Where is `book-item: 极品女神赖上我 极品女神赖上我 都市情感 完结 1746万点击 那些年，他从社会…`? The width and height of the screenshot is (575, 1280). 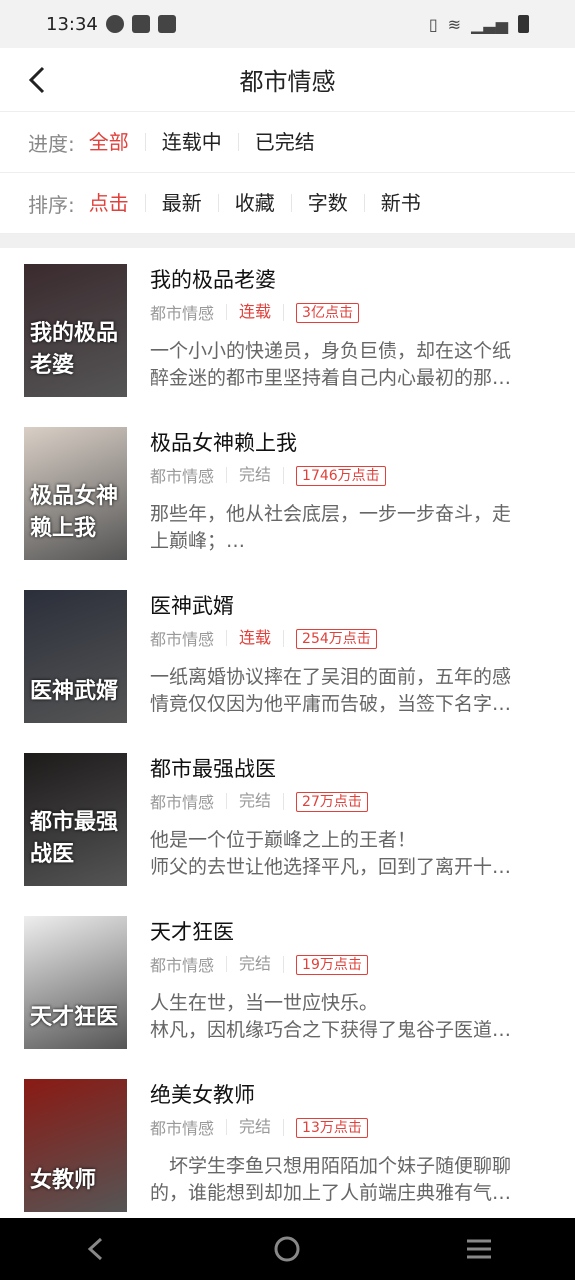 book-item: 极品女神赖上我 极品女神赖上我 都市情感 完结 1746万点击 那些年，他从社会… is located at coordinates (287, 494).